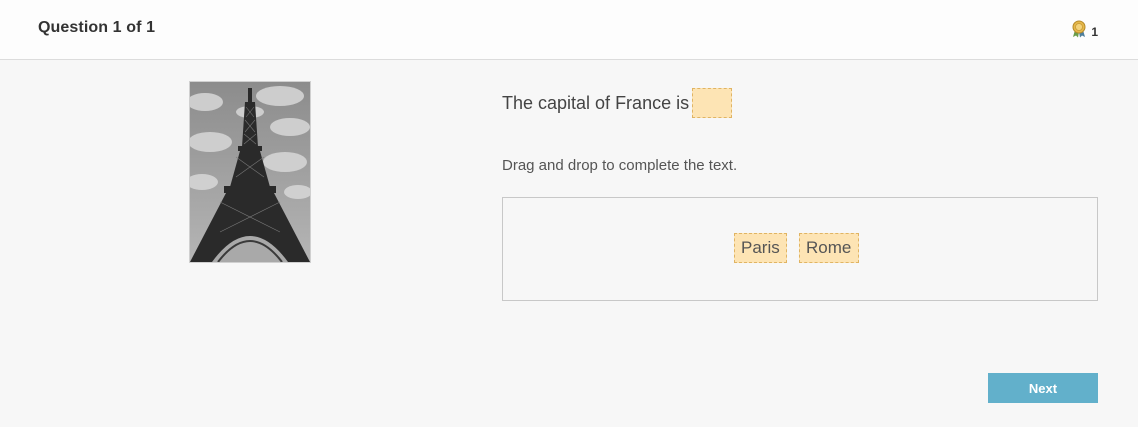 The image size is (1138, 427). Describe the element at coordinates (596, 102) in the screenshot. I see `question-prompt: The capital of France is` at that location.